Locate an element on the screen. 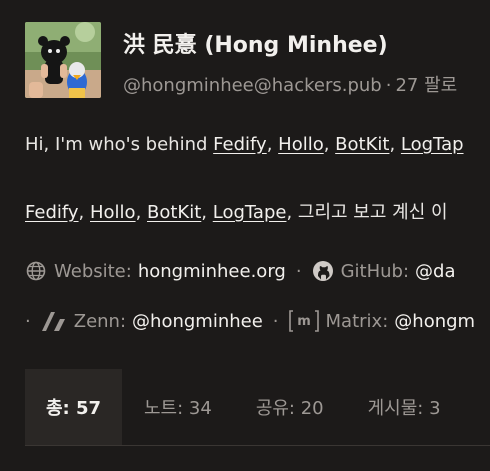 The width and height of the screenshot is (490, 471). display-name: 洪 民憙 (Hong Minhee) is located at coordinates (255, 45).